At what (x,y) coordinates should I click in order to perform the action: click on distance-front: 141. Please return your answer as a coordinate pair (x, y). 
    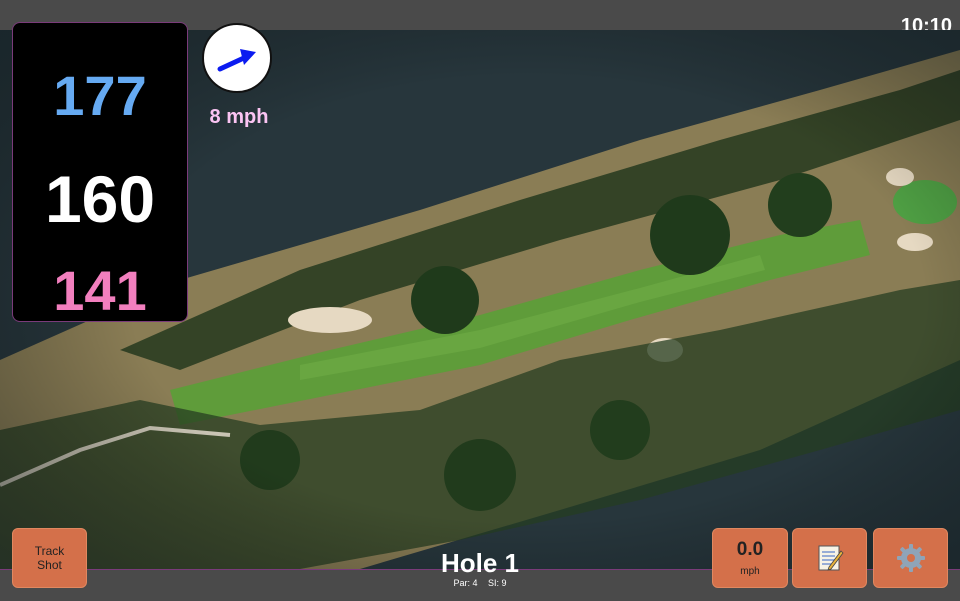
    Looking at the image, I should click on (100, 290).